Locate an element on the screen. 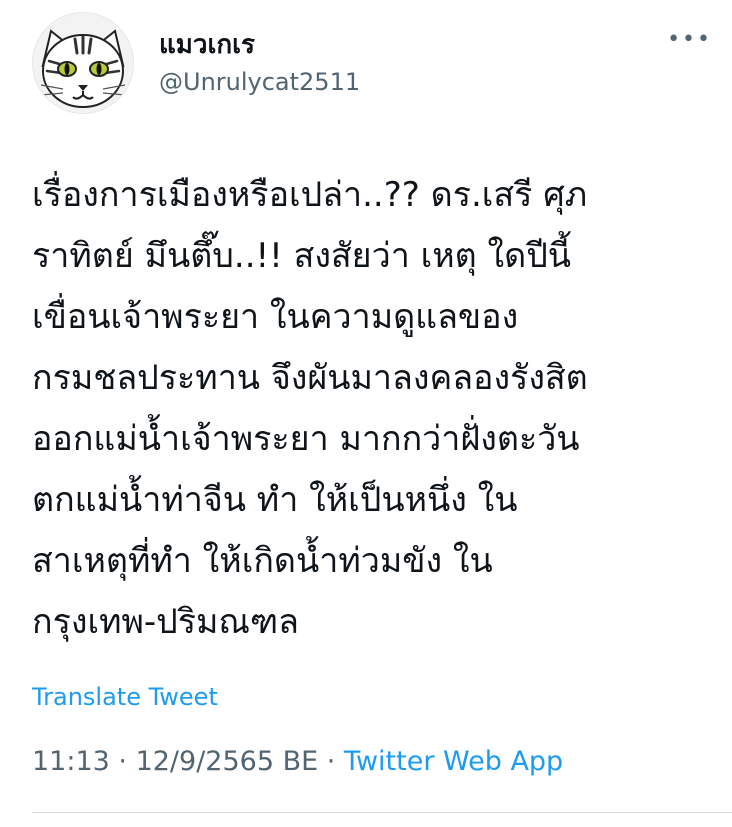 The width and height of the screenshot is (732, 827). more-options-icon: ••• is located at coordinates (689, 40).